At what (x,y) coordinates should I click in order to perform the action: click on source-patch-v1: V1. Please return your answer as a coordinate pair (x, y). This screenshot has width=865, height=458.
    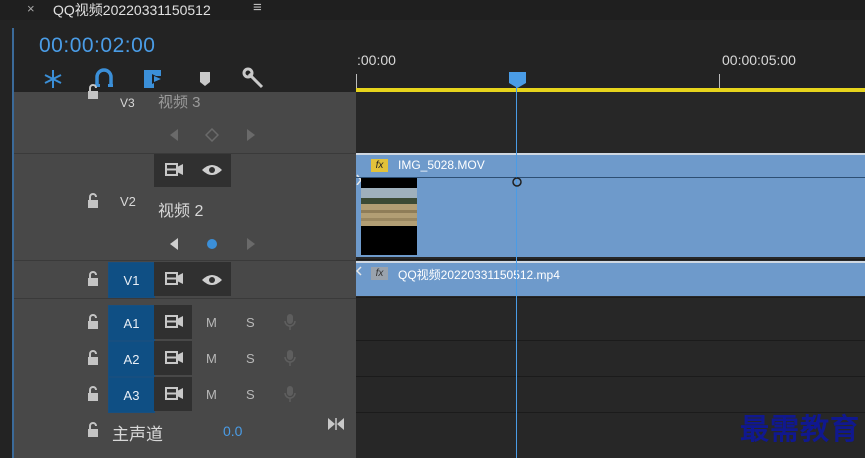
    Looking at the image, I should click on (131, 280).